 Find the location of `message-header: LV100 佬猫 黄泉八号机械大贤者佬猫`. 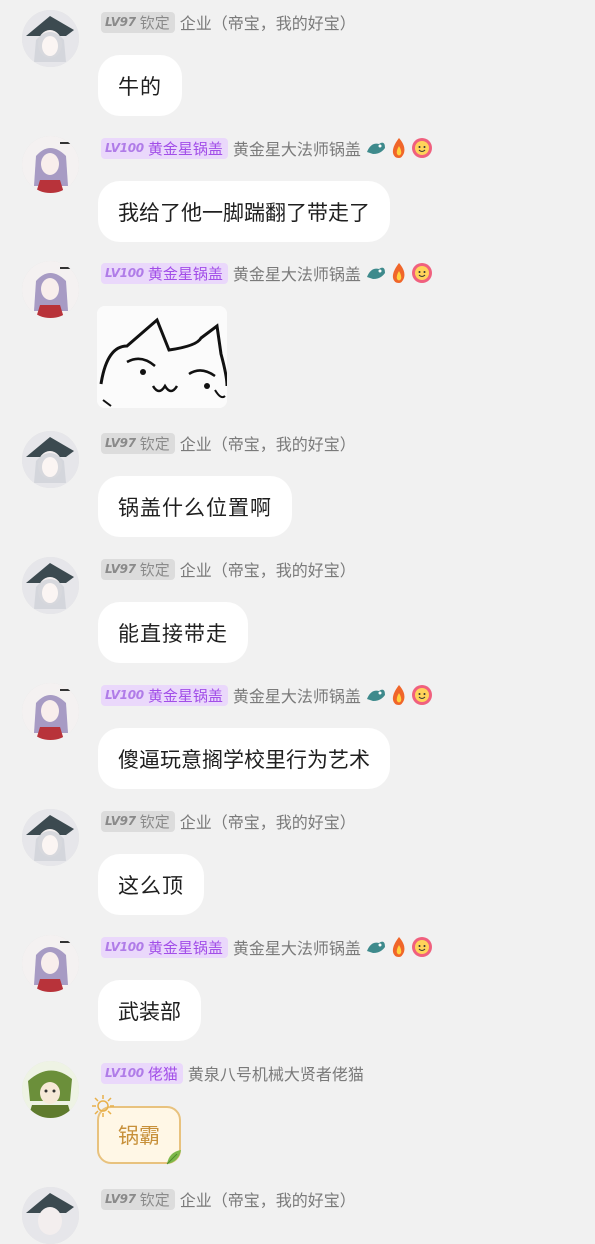

message-header: LV100 佬猫 黄泉八号机械大贤者佬猫 is located at coordinates (232, 1073).